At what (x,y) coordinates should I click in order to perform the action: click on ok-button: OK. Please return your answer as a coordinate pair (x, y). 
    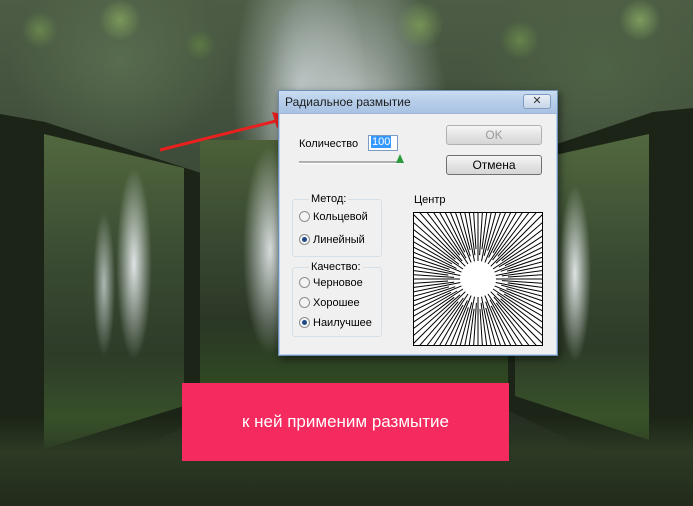
    Looking at the image, I should click on (494, 135).